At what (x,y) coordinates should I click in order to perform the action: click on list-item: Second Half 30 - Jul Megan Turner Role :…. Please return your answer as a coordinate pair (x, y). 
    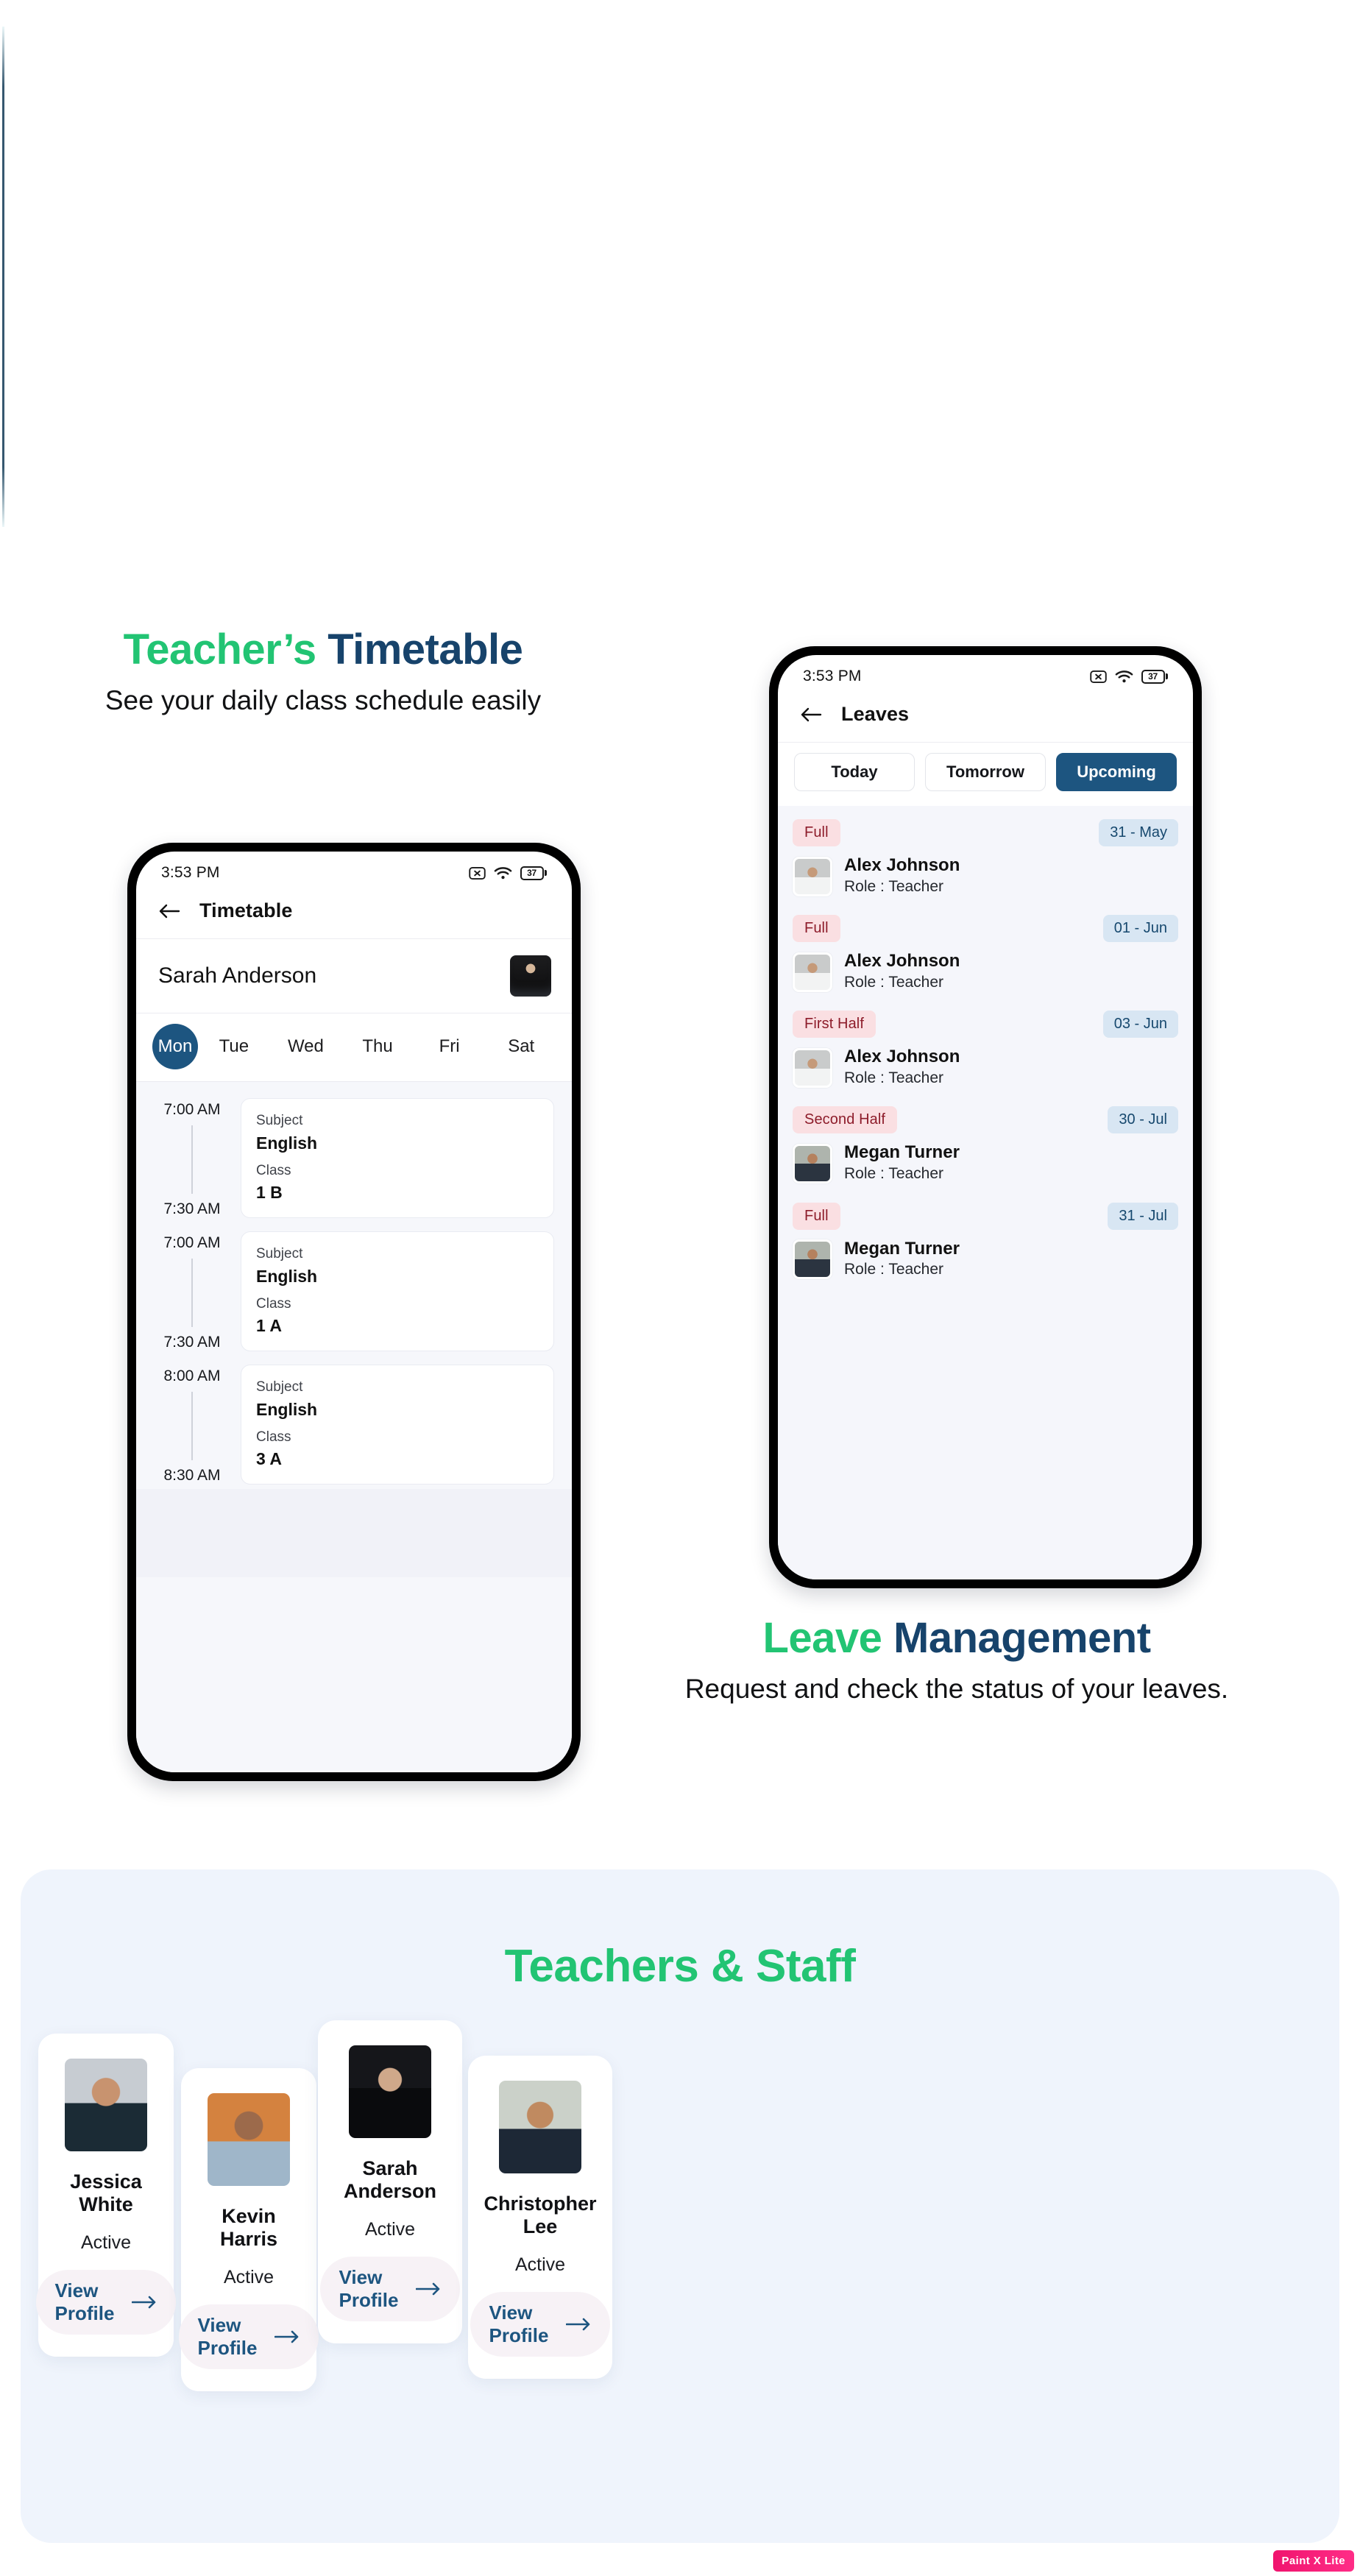
    Looking at the image, I should click on (985, 1151).